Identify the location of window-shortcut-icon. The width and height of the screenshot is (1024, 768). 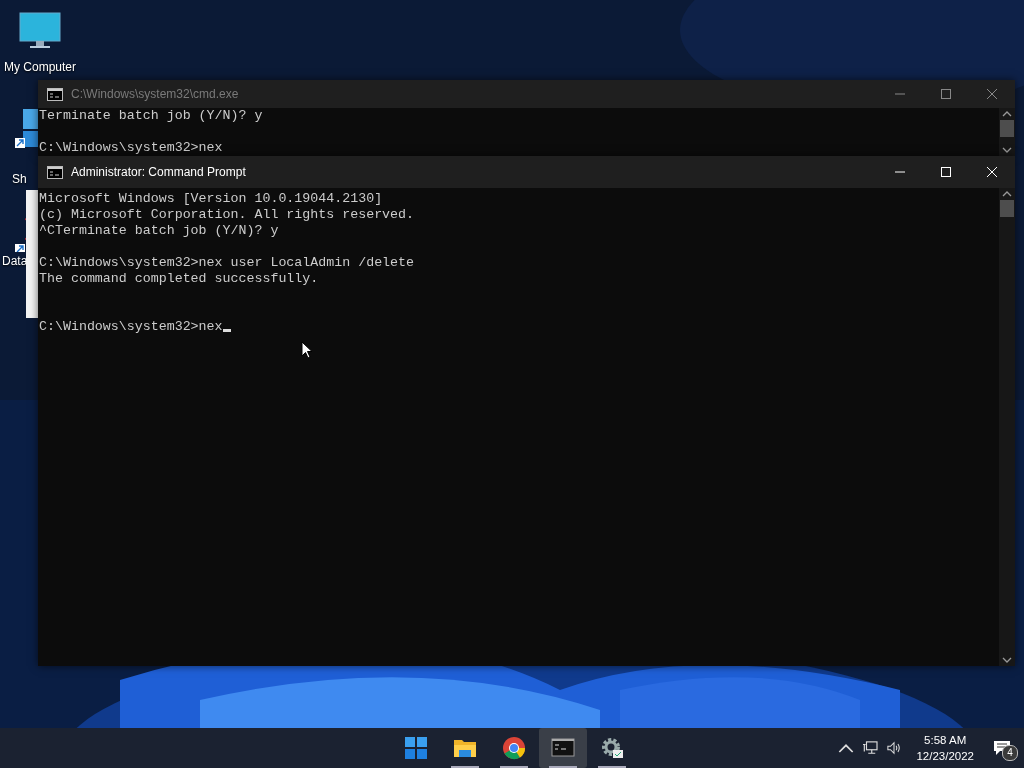
(26, 128).